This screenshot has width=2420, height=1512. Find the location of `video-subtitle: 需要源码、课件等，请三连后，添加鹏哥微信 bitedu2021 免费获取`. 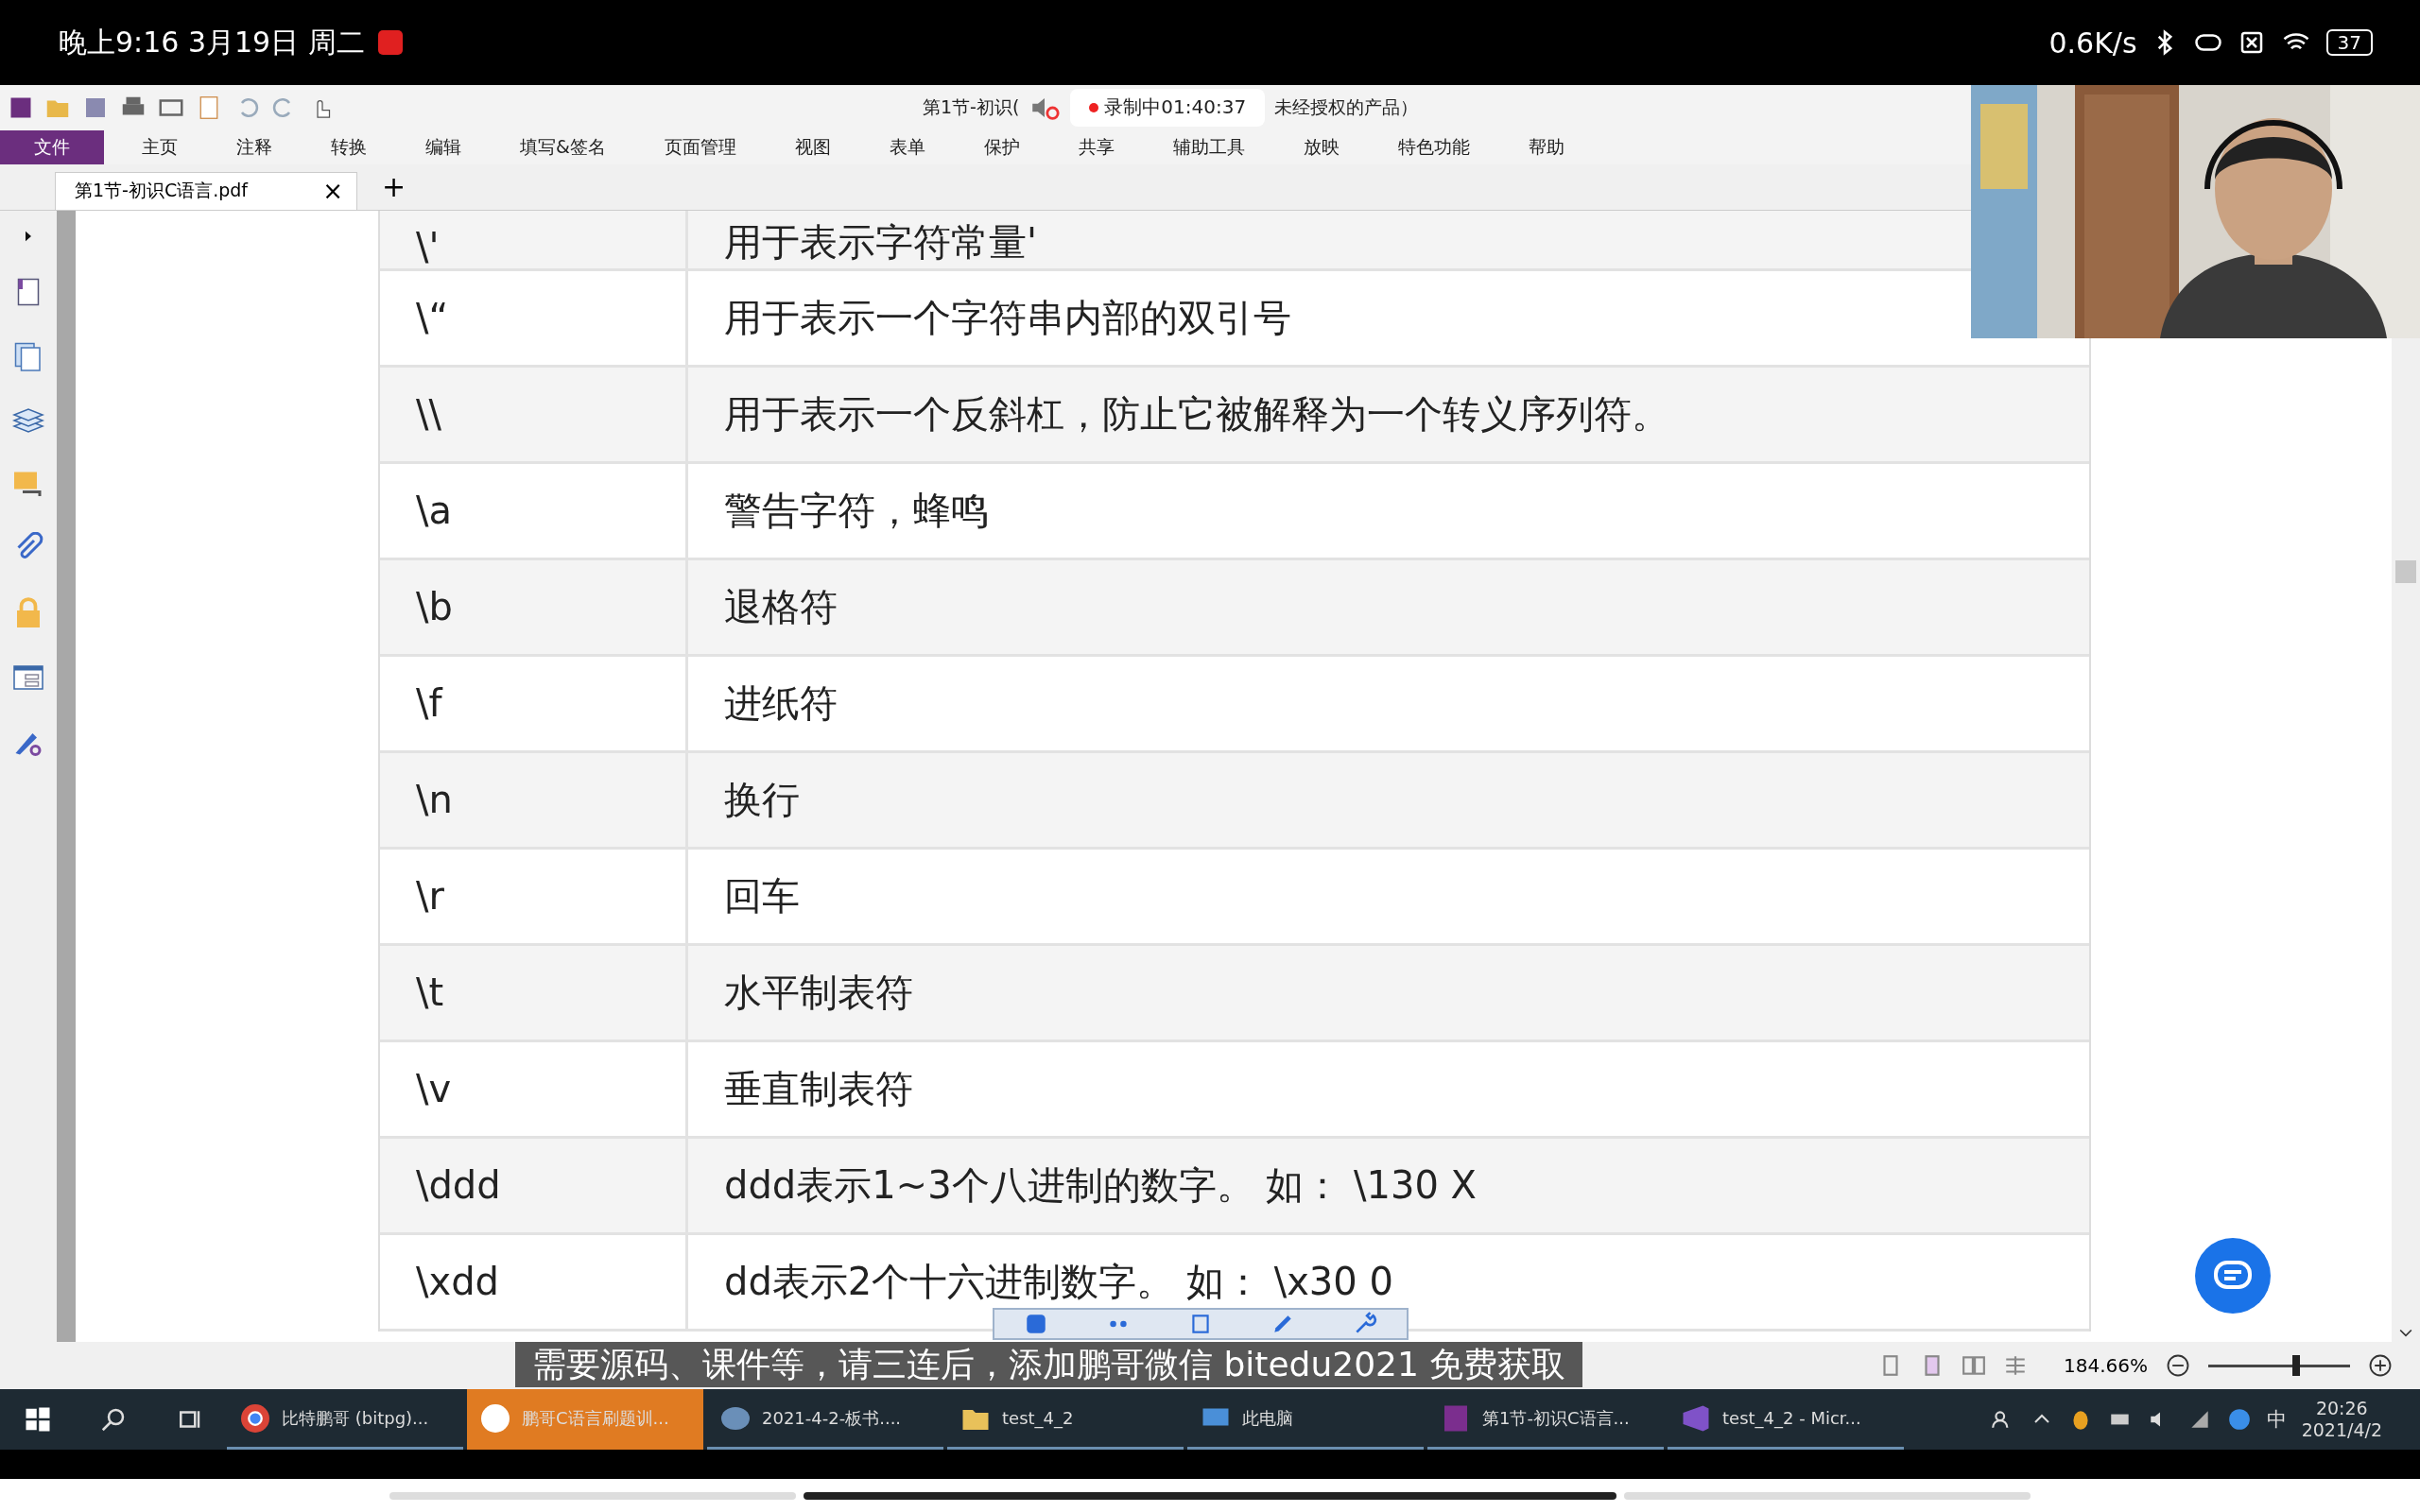

video-subtitle: 需要源码、课件等，请三连后，添加鹏哥微信 bitedu2021 免费获取 is located at coordinates (1049, 1364).